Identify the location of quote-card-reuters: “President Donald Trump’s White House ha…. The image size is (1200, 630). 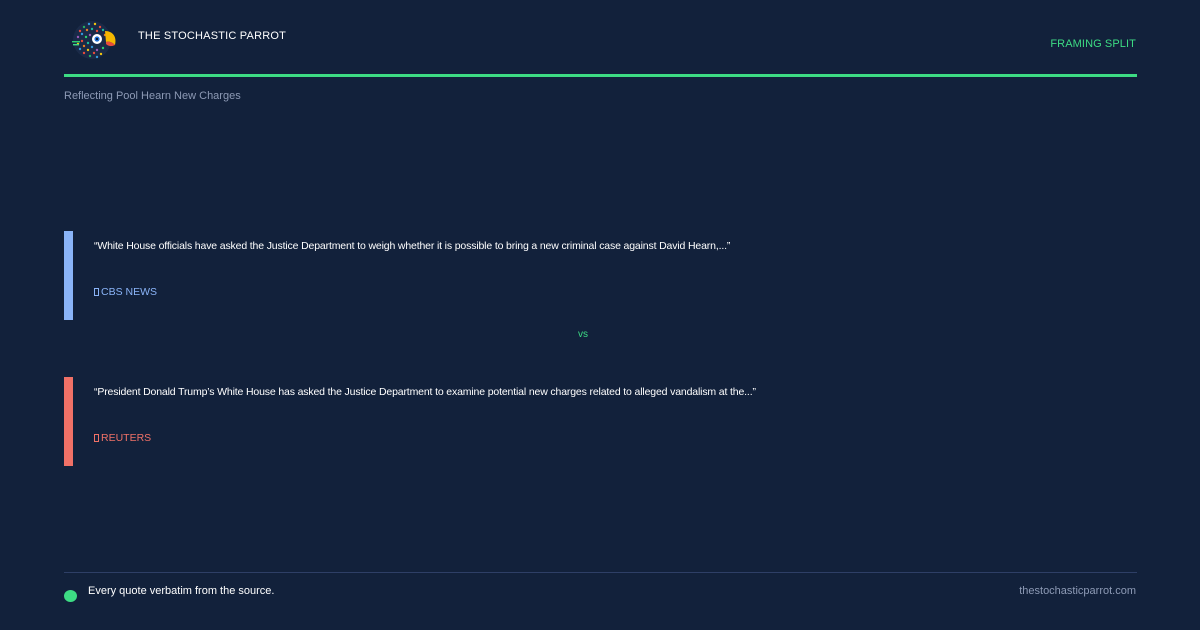
(600, 421).